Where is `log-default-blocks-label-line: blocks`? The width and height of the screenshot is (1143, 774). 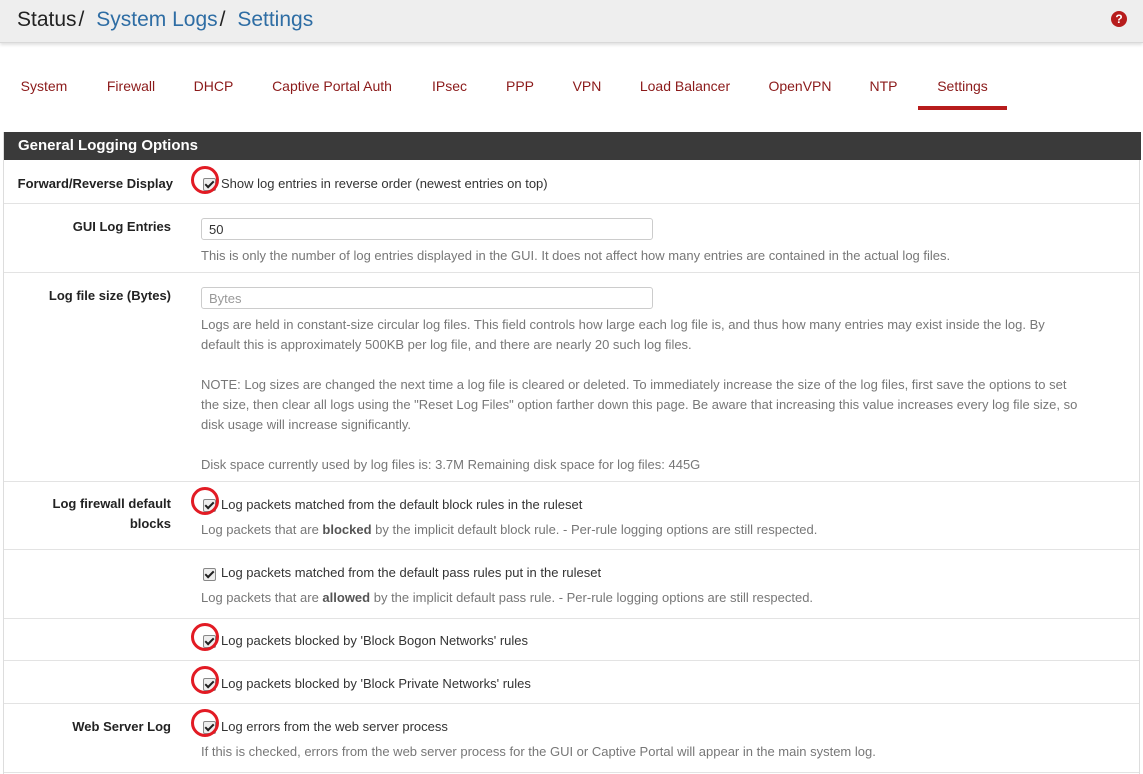 log-default-blocks-label-line: blocks is located at coordinates (150, 523).